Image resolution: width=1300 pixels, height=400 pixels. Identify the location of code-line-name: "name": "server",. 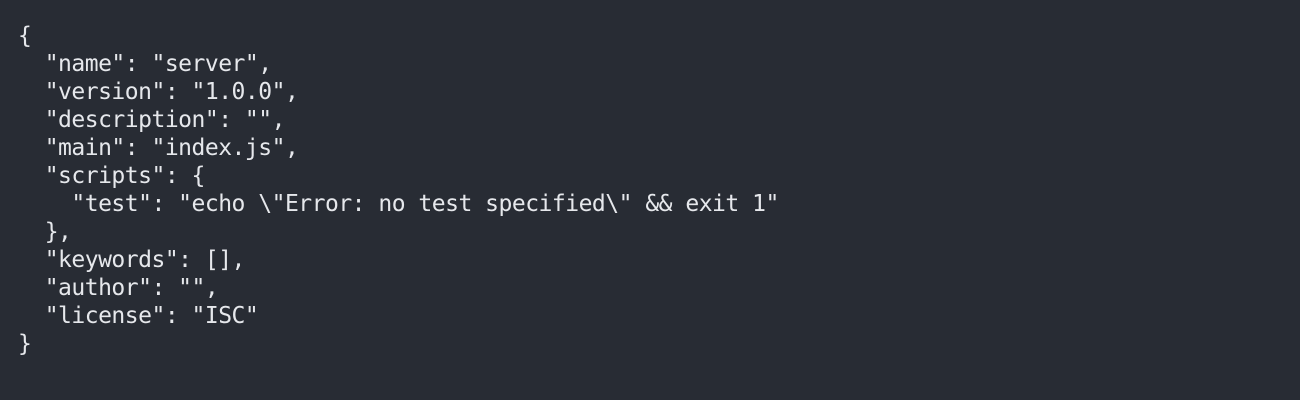
(145, 64).